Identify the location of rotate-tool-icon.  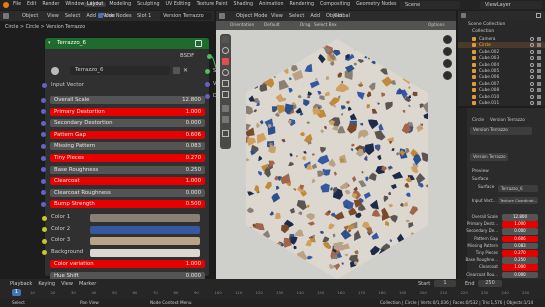
(225, 72).